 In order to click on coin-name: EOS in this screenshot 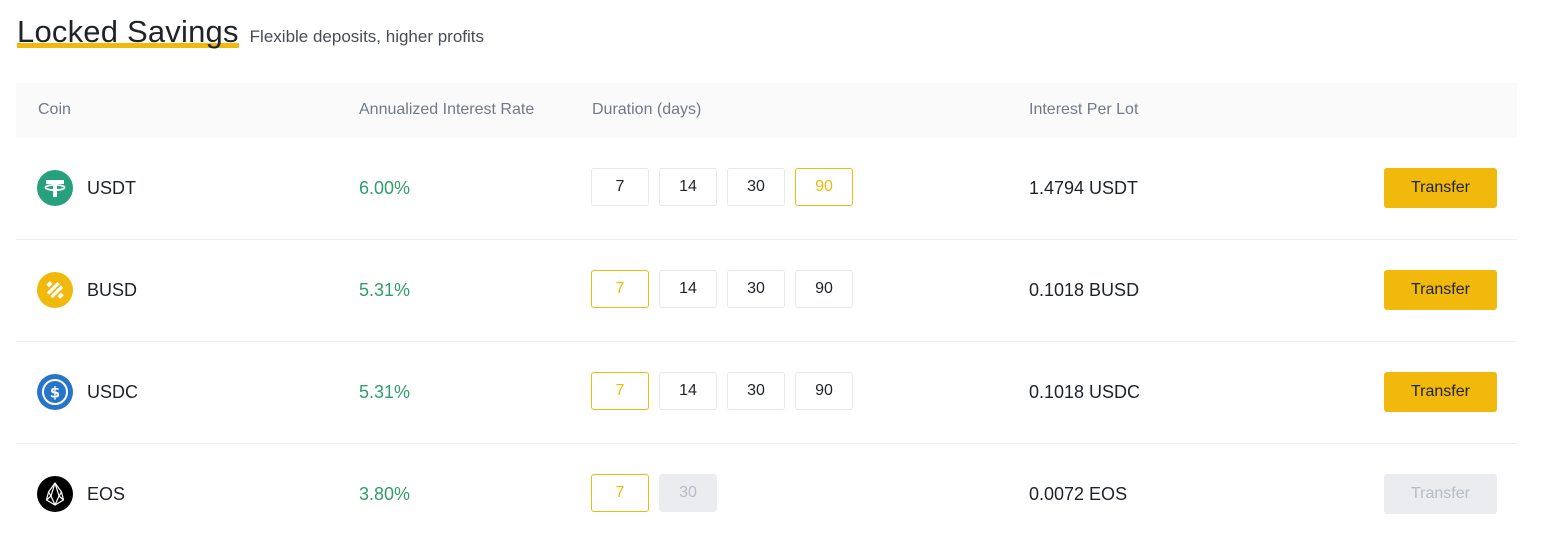, I will do `click(106, 493)`.